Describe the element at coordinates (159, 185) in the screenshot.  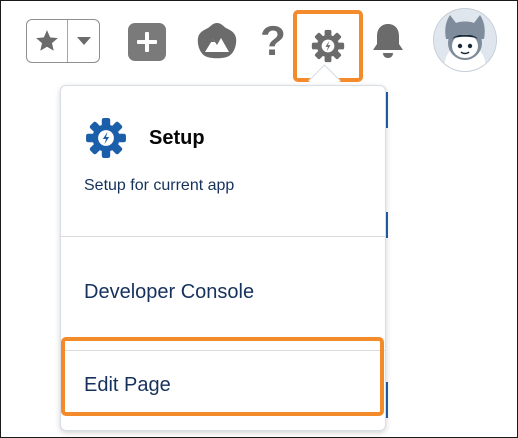
I see `setup-subtitle: Setup for current app` at that location.